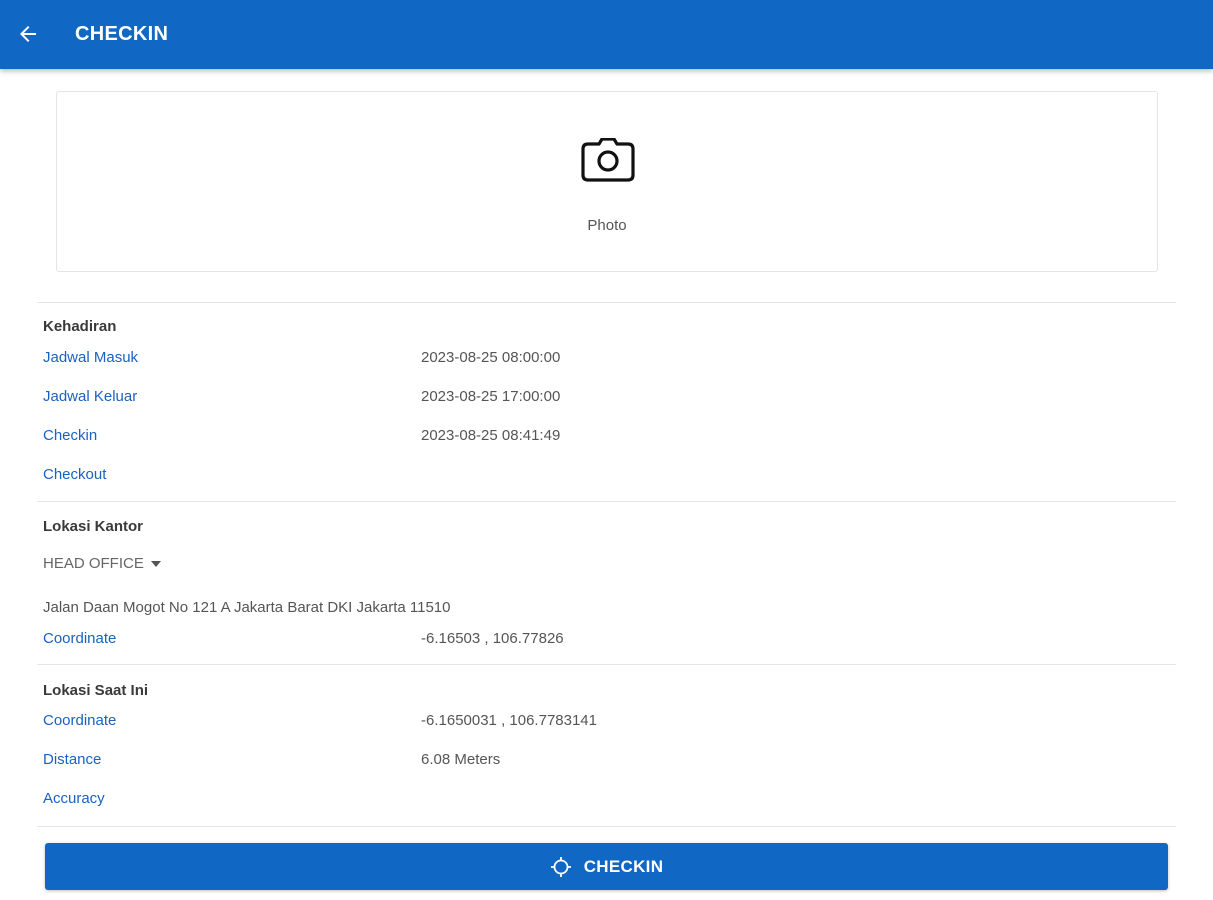 Image resolution: width=1213 pixels, height=900 pixels. Describe the element at coordinates (79, 638) in the screenshot. I see `office-coordinate-label: Coordinate` at that location.